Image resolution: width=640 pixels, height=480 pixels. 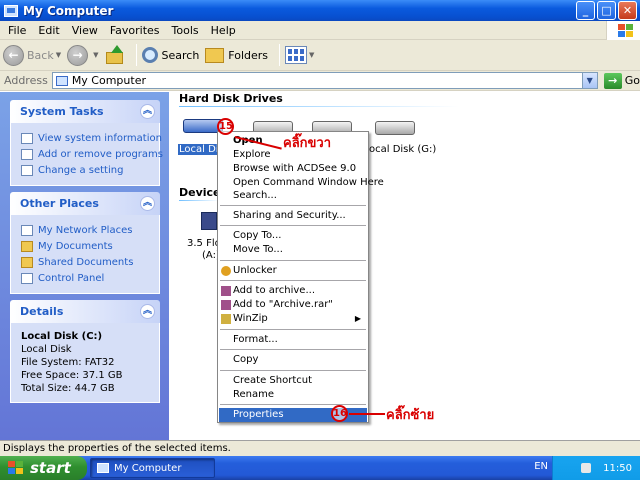 I want to click on language-indicator: EN, so click(x=541, y=466).